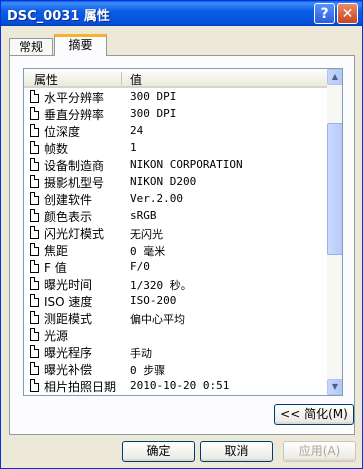  What do you see at coordinates (319, 451) in the screenshot?
I see `apply-button: 应用(A)` at bounding box center [319, 451].